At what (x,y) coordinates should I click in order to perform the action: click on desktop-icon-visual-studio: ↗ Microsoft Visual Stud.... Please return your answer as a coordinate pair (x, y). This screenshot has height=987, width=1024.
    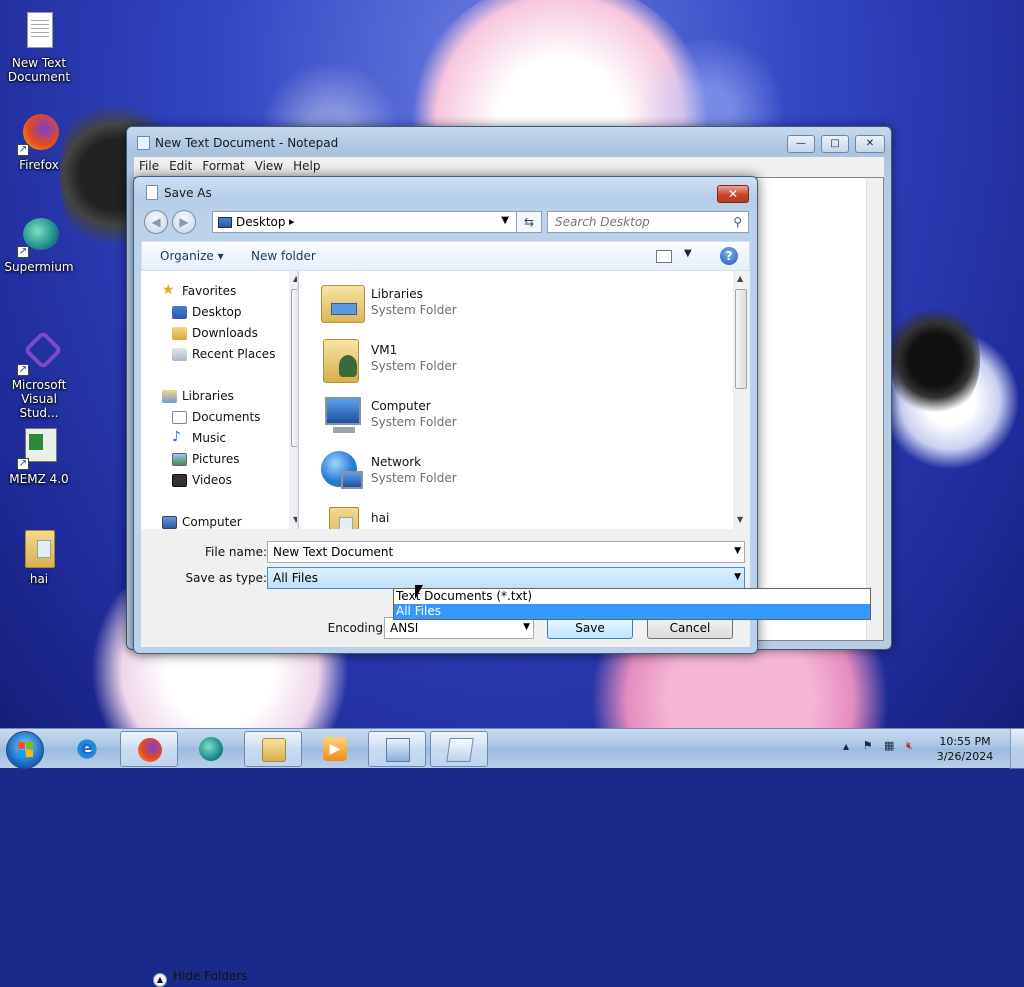
    Looking at the image, I should click on (39, 375).